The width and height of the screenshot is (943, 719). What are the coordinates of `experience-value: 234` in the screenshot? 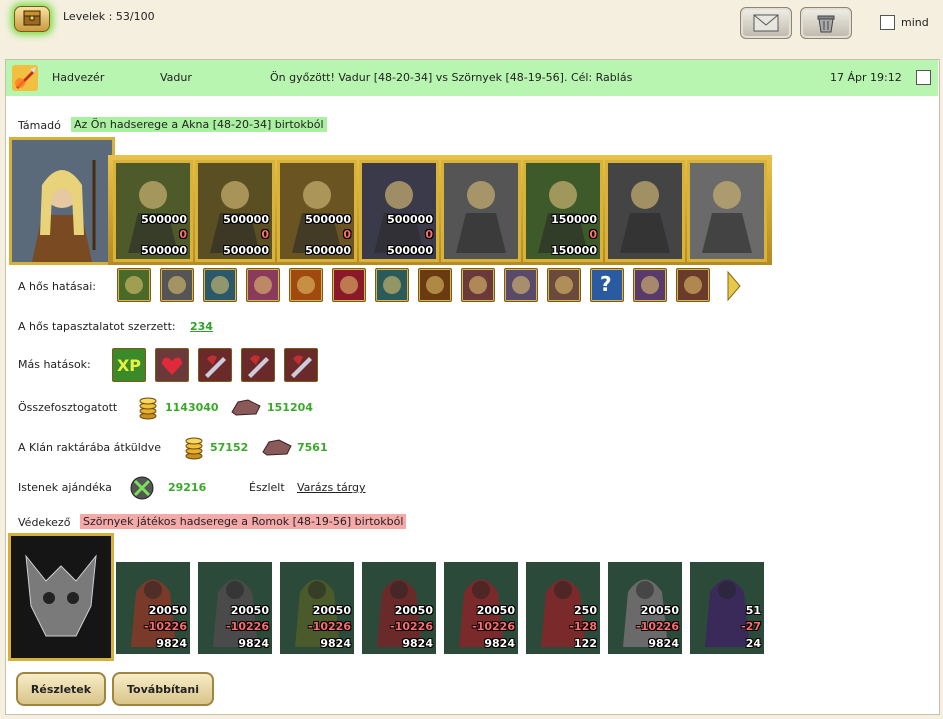 It's located at (201, 326).